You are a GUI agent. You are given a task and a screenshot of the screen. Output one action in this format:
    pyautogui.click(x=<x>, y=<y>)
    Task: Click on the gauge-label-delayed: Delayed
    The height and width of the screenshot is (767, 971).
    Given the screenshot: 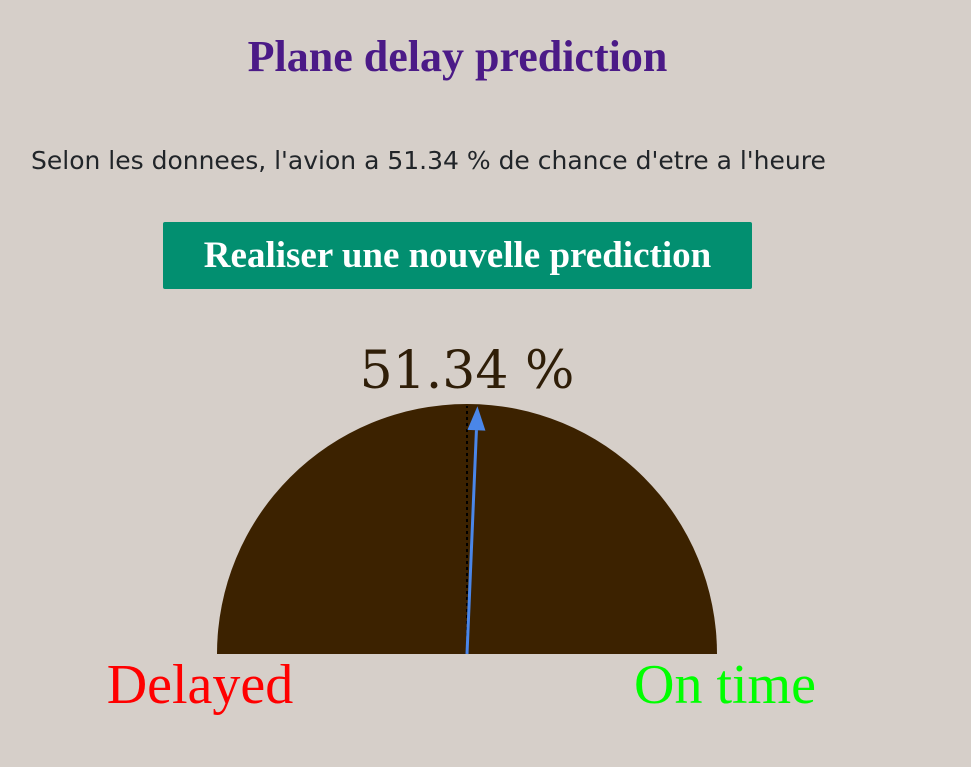 What is the action you would take?
    pyautogui.click(x=200, y=685)
    